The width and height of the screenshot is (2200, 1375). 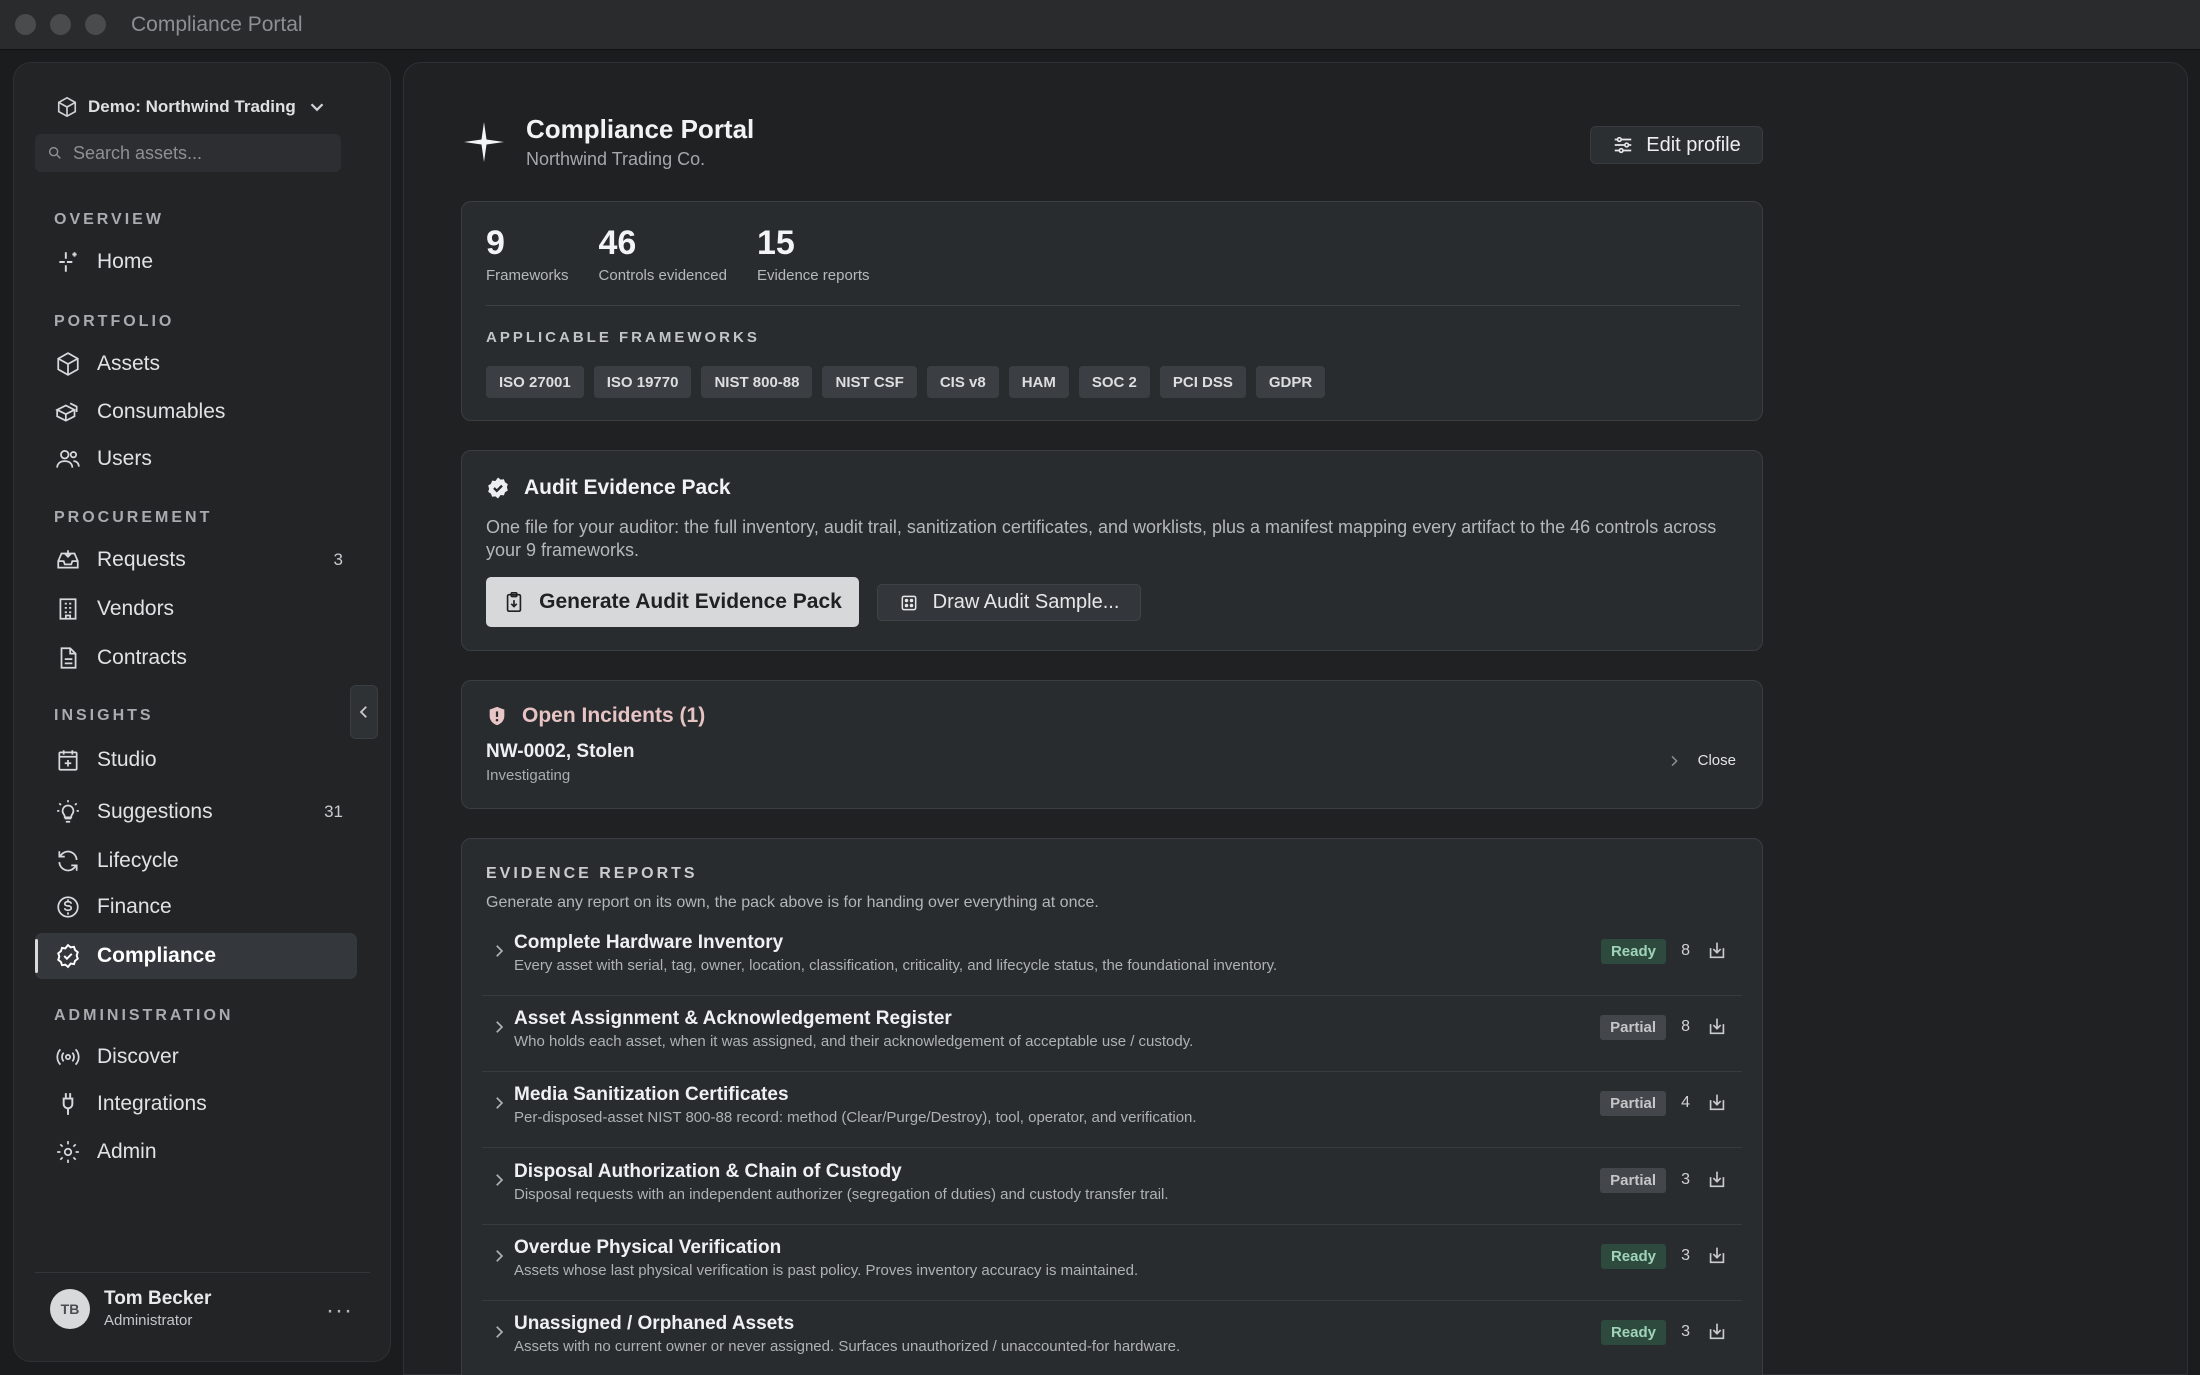 I want to click on sidebar-item-label: Home, so click(x=125, y=261).